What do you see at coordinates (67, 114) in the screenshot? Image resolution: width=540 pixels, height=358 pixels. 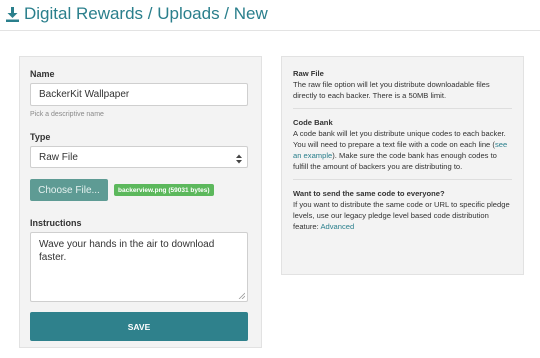 I see `name-help-text: Pick a descriptive name` at bounding box center [67, 114].